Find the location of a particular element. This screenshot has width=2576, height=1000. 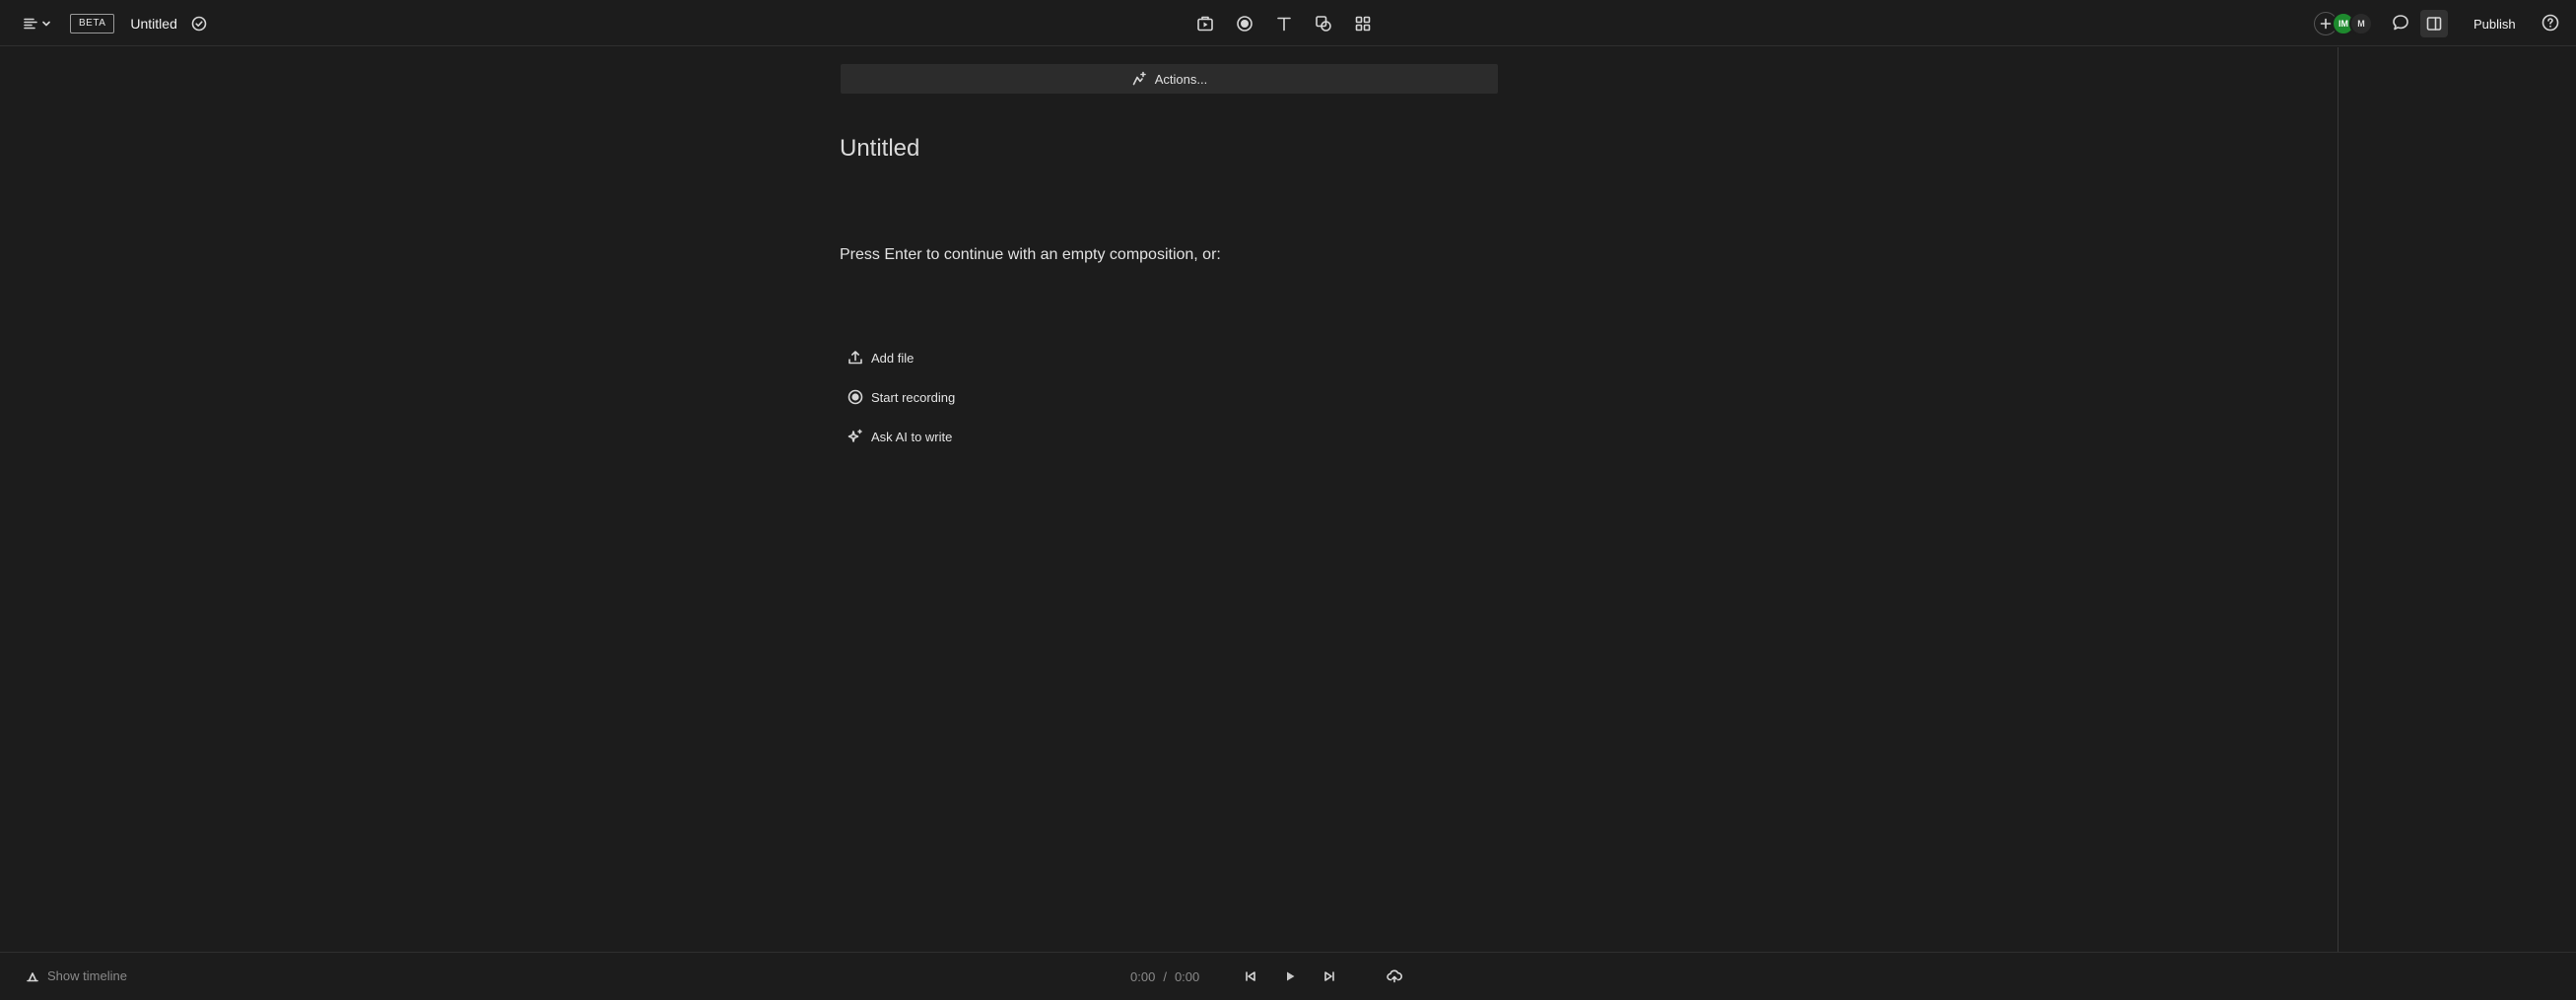

sidebar-panel-icon is located at coordinates (2434, 24).